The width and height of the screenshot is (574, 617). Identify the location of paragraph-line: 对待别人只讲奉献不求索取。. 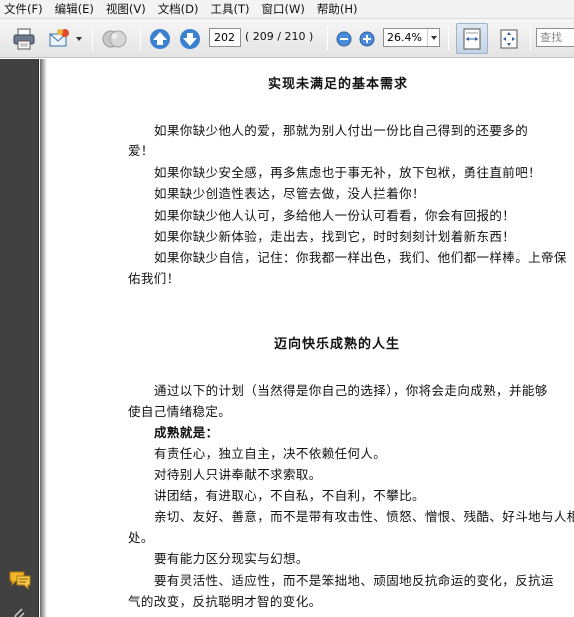
(238, 474).